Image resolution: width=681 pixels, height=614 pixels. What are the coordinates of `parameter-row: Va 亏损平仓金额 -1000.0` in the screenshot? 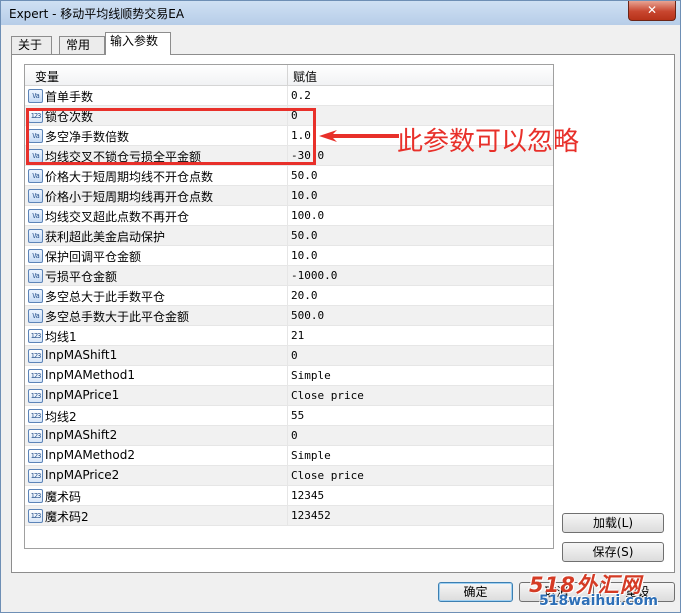 It's located at (289, 276).